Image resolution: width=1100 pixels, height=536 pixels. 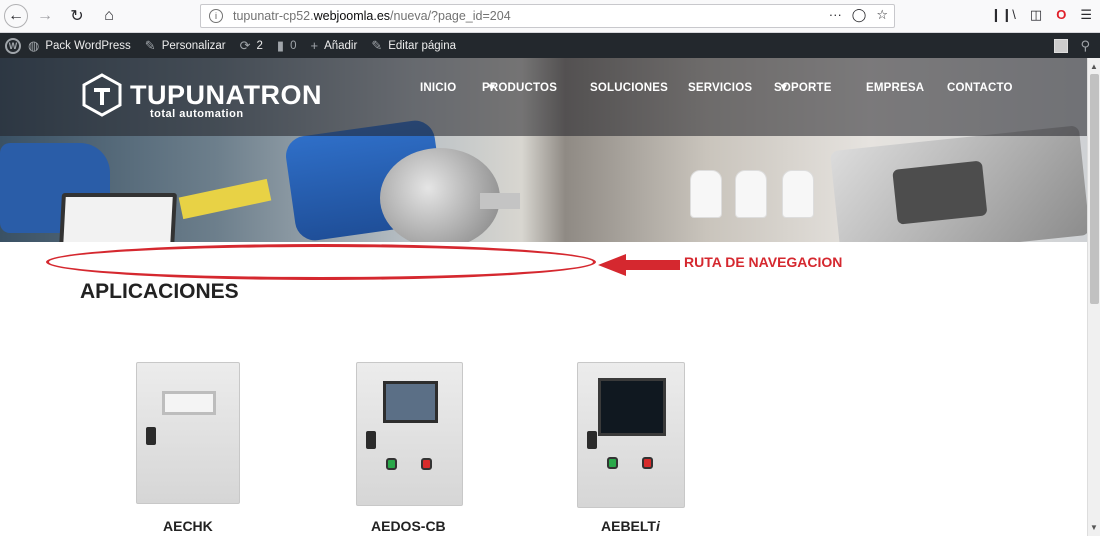 What do you see at coordinates (150, 45) in the screenshot?
I see `brush-icon: ✎` at bounding box center [150, 45].